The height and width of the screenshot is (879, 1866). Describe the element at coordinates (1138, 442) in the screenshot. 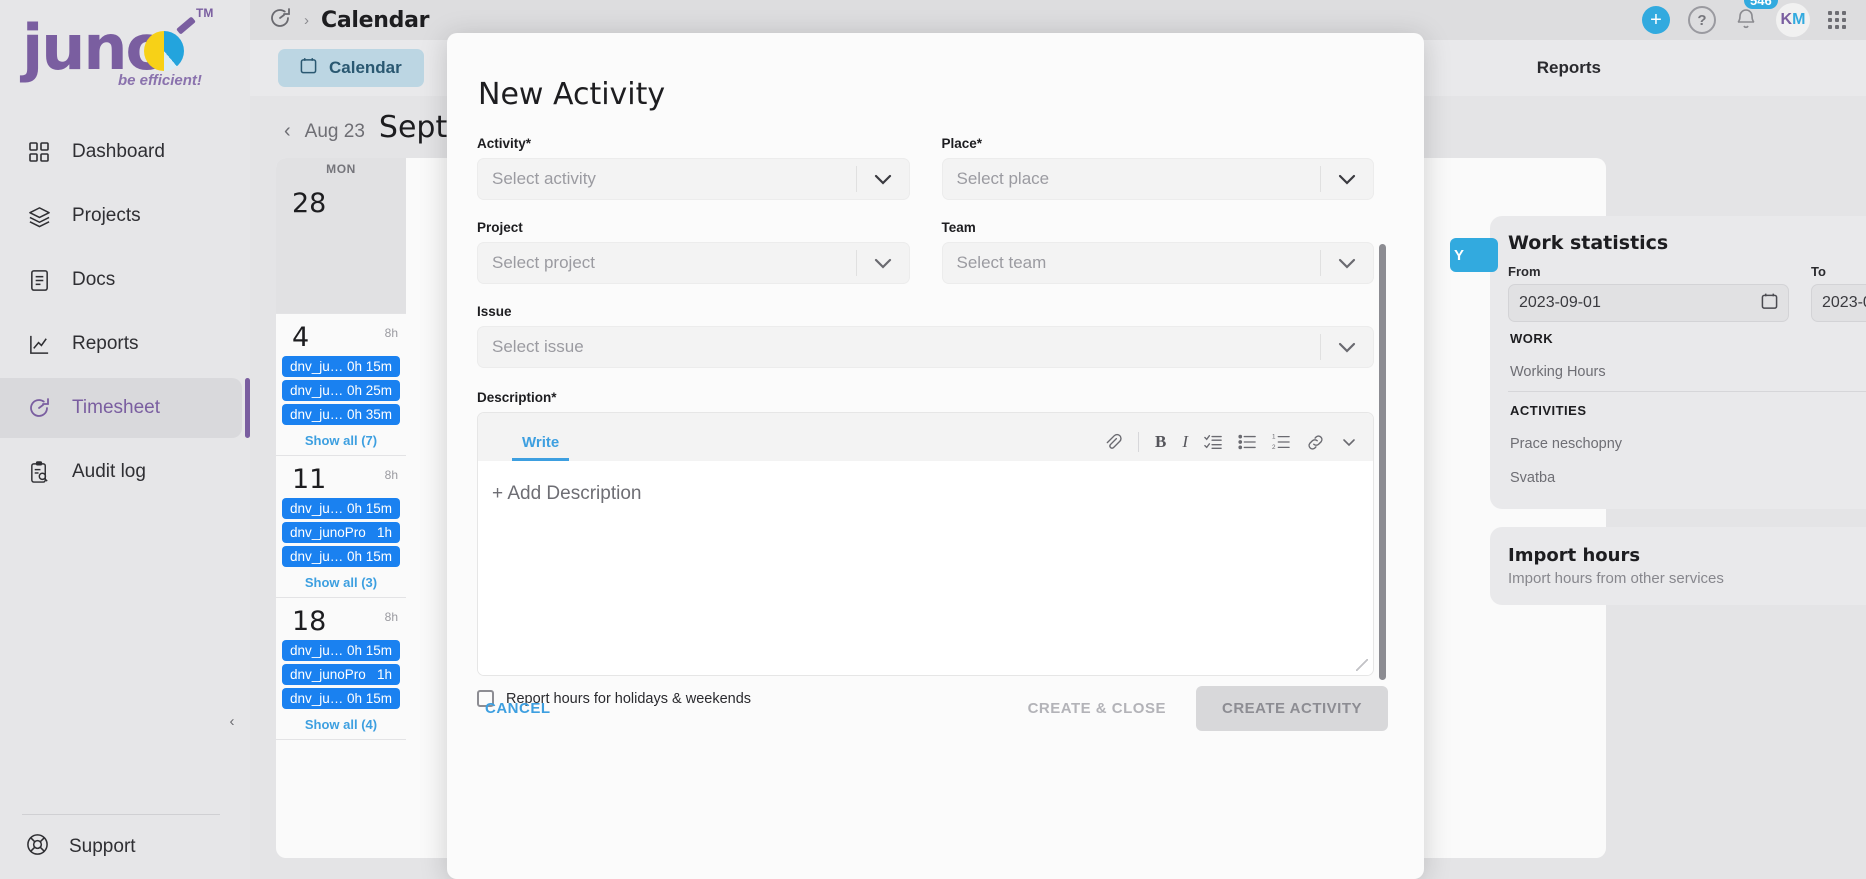

I see `toolbar-divider` at that location.